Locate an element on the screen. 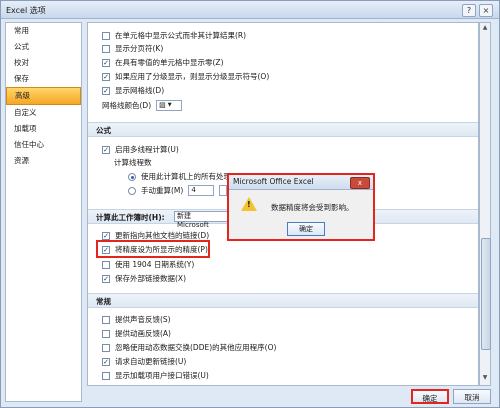 The width and height of the screenshot is (500, 408). cancel-button: 取消 is located at coordinates (472, 396).